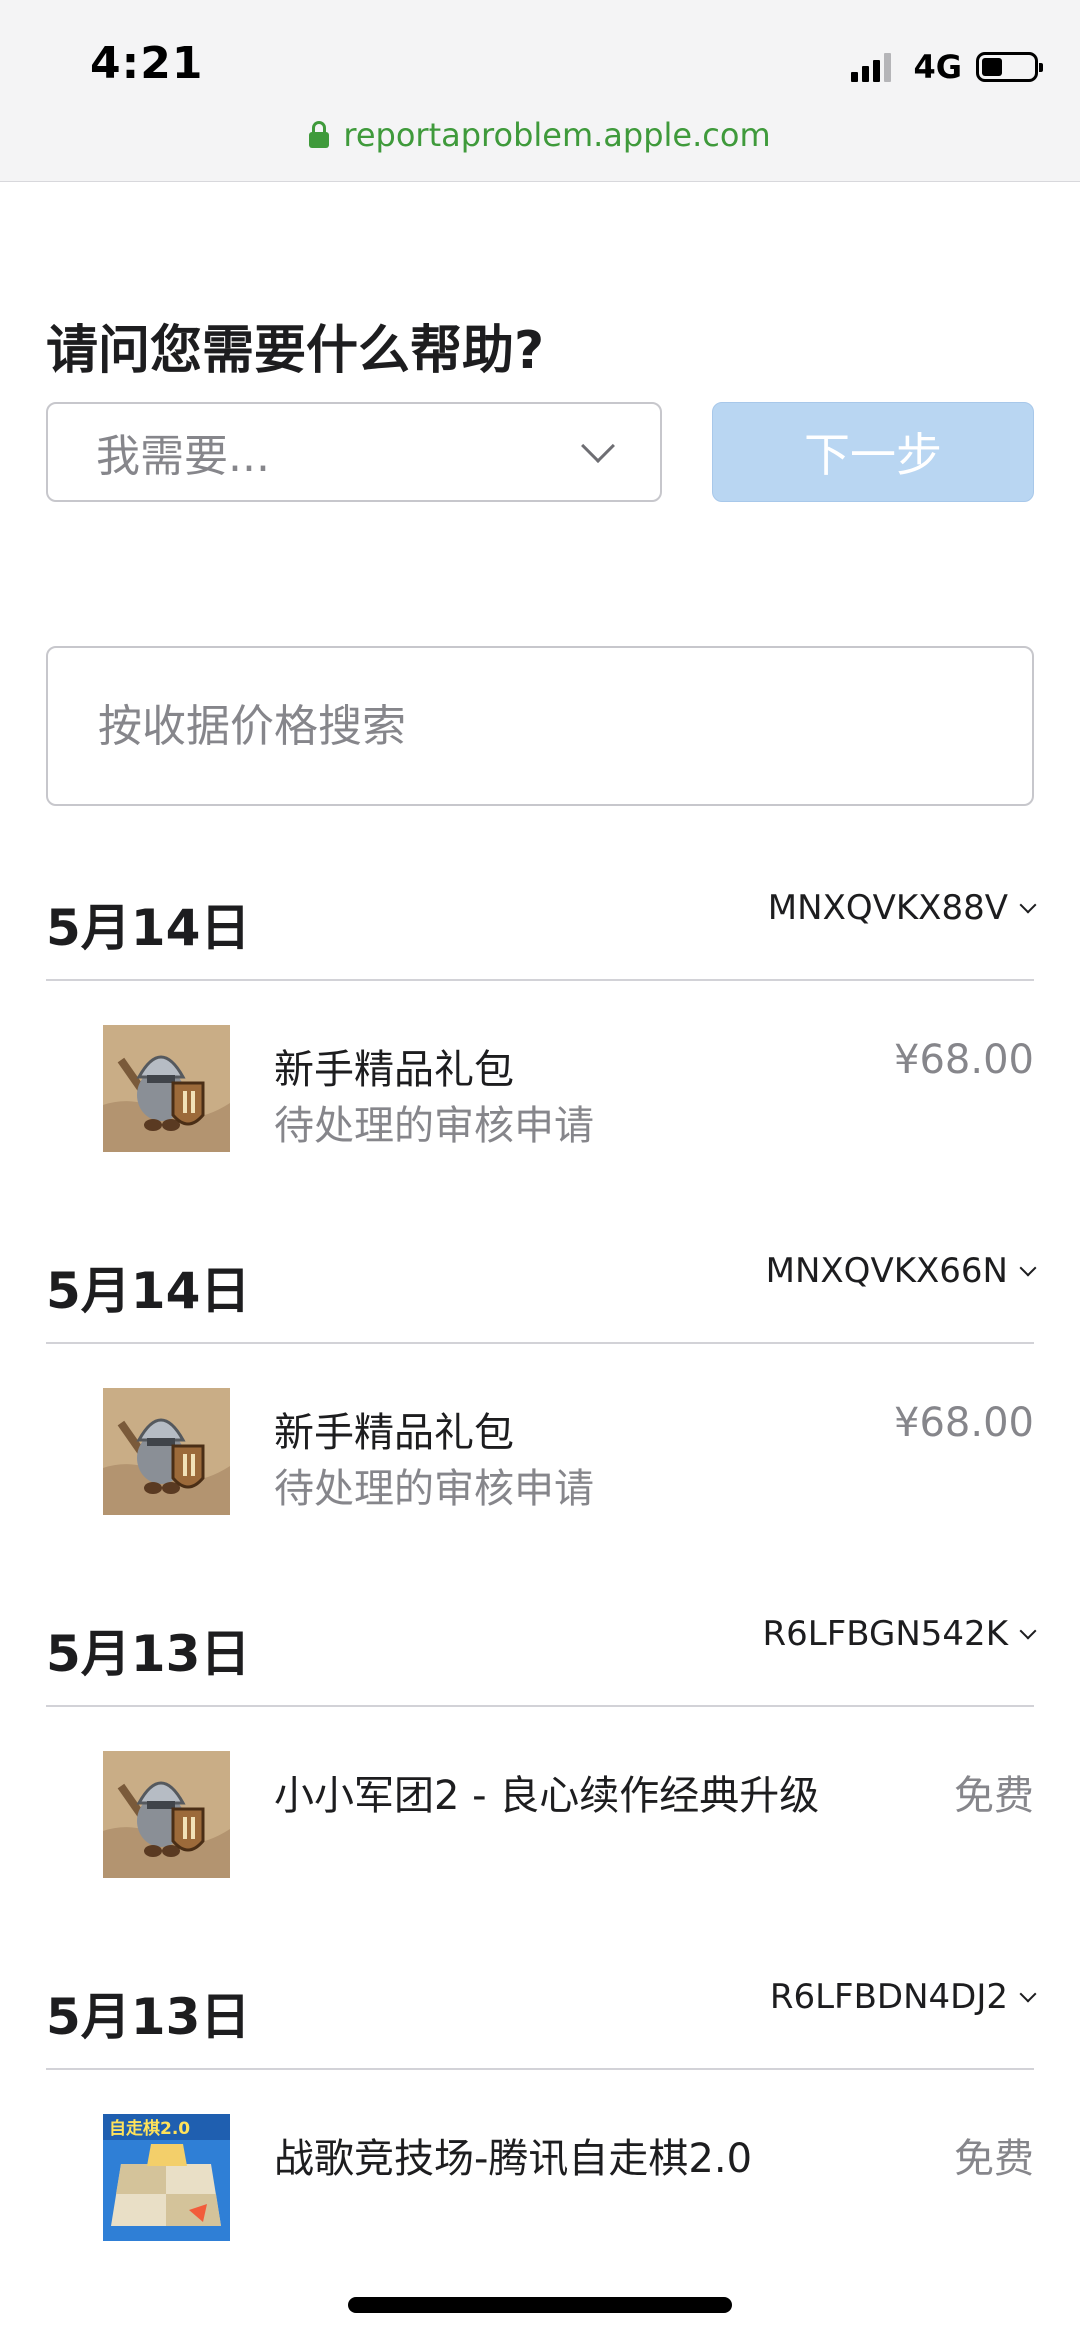  Describe the element at coordinates (513, 2155) in the screenshot. I see `item-name: 战歌竞技场-腾讯自走棋2.0` at that location.